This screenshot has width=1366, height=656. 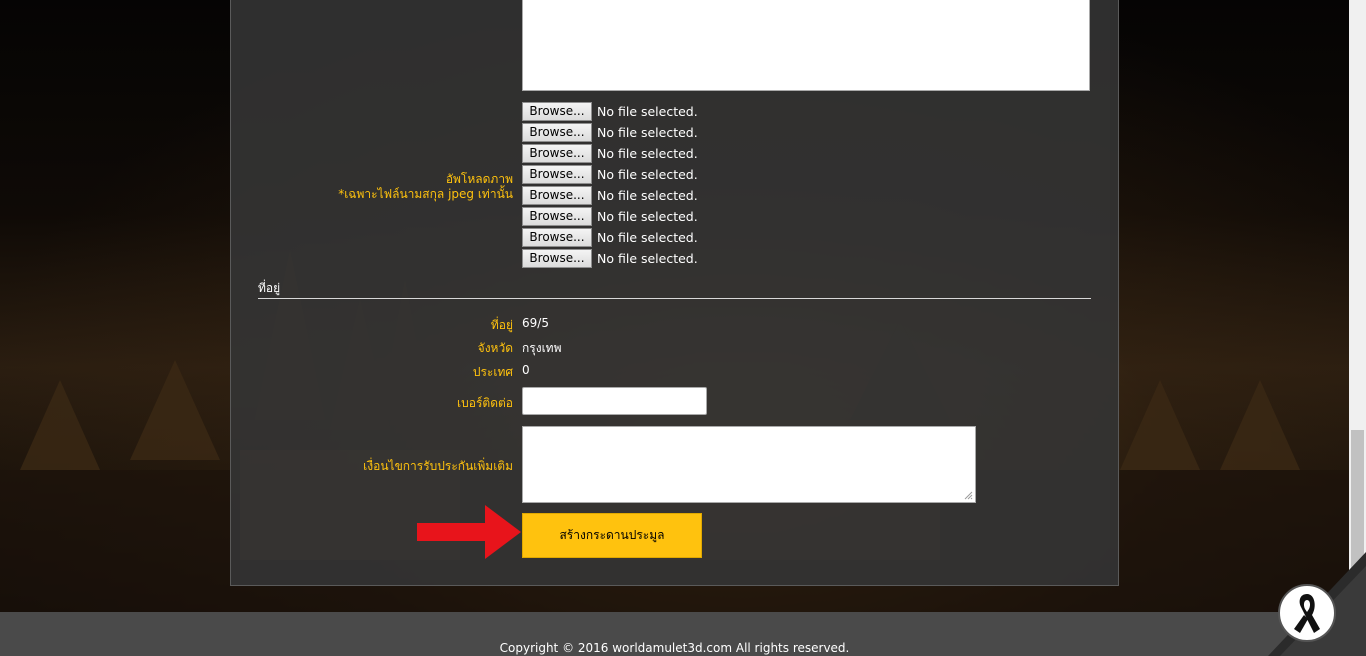 I want to click on address-label: ที่อยู่, so click(x=501, y=325).